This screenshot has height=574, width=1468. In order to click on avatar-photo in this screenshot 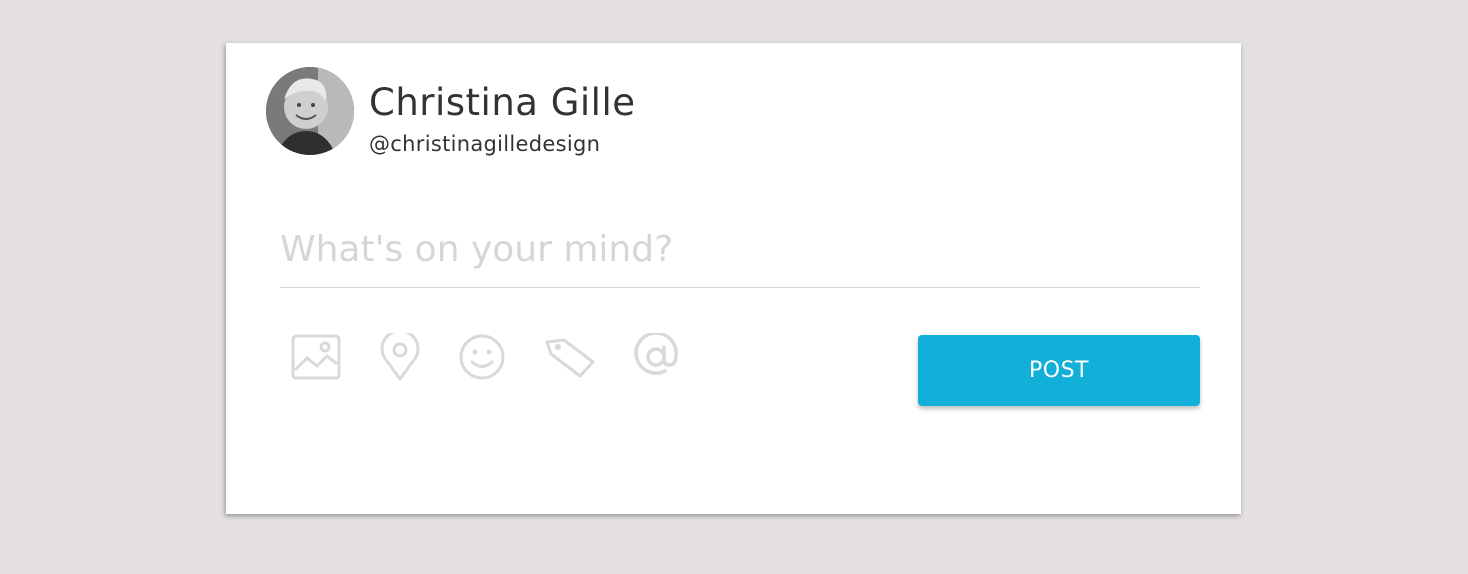, I will do `click(310, 111)`.